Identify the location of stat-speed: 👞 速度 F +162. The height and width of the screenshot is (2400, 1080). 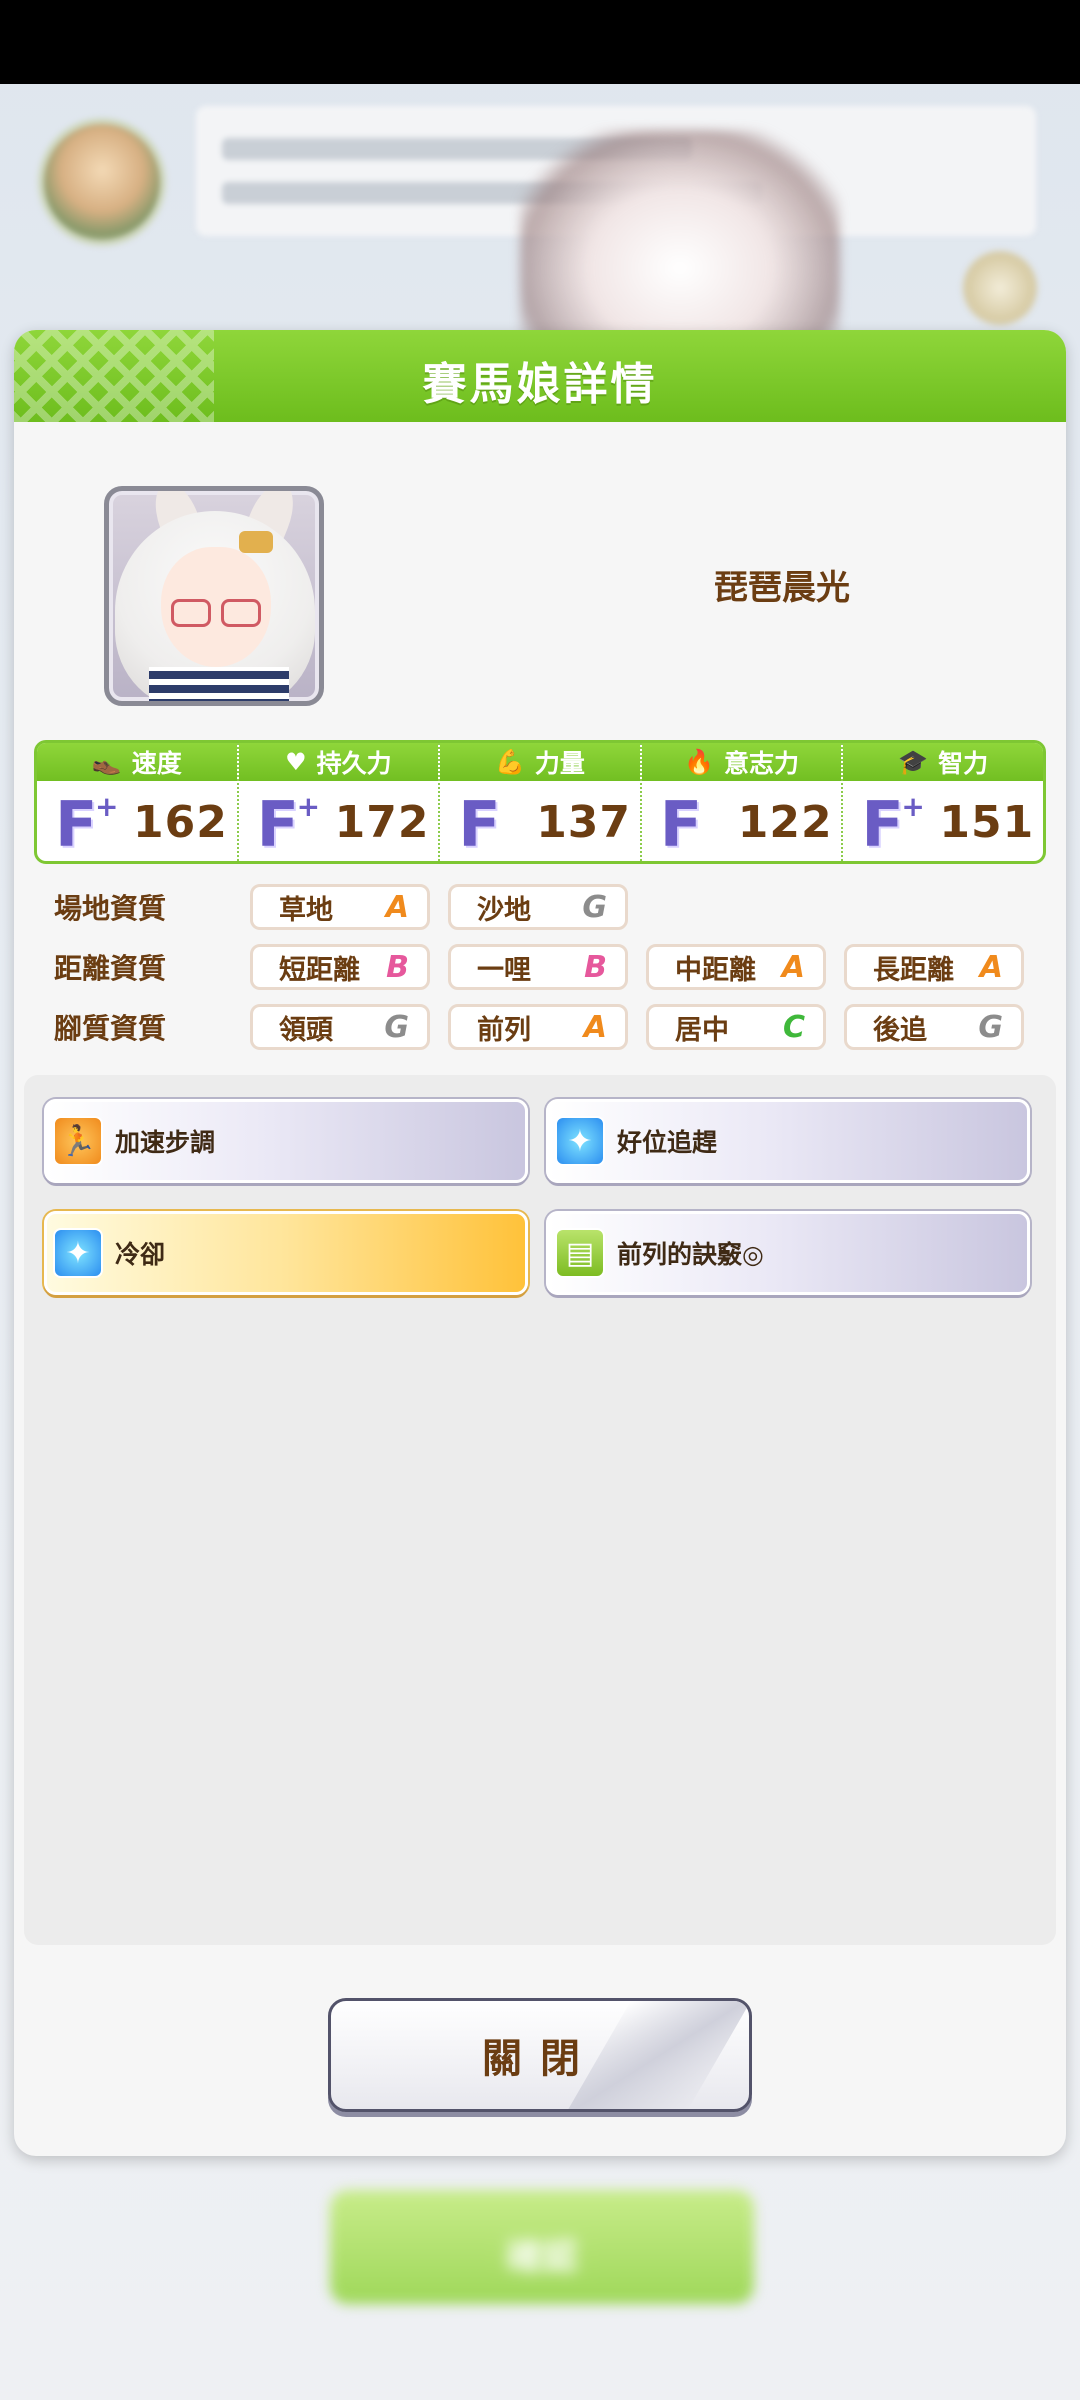
(137, 802).